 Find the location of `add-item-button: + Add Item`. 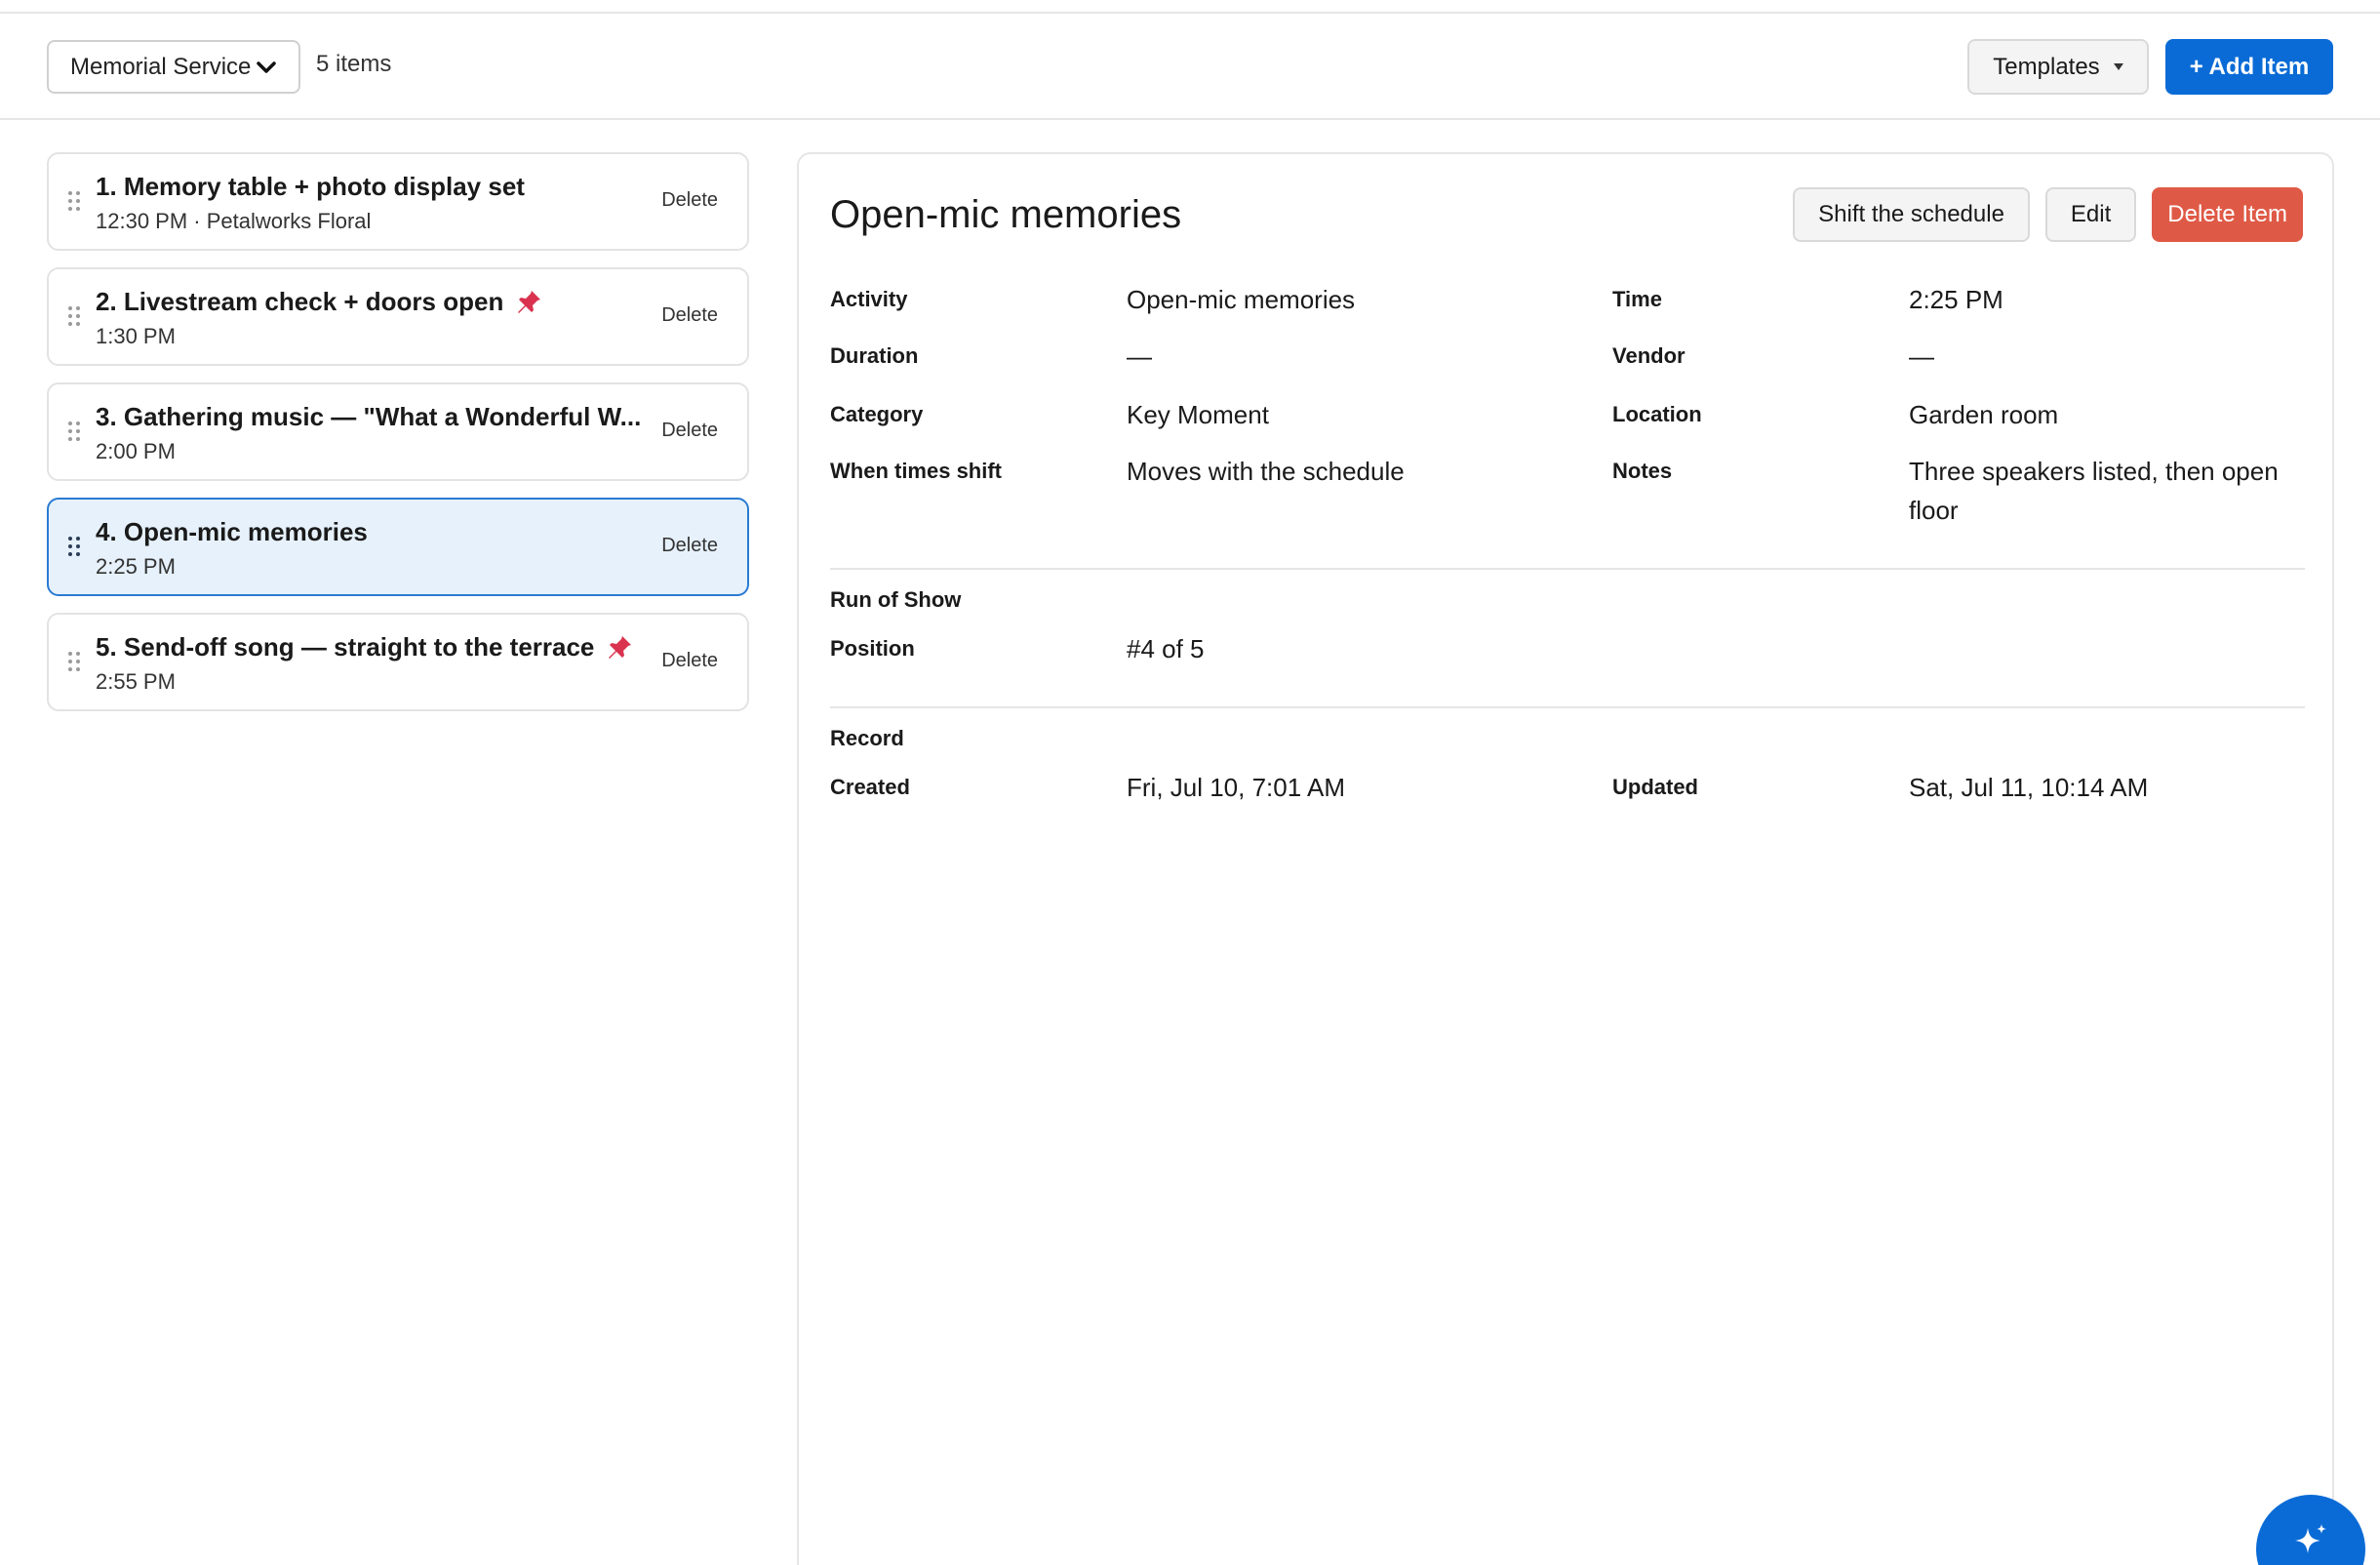

add-item-button: + Add Item is located at coordinates (2249, 67).